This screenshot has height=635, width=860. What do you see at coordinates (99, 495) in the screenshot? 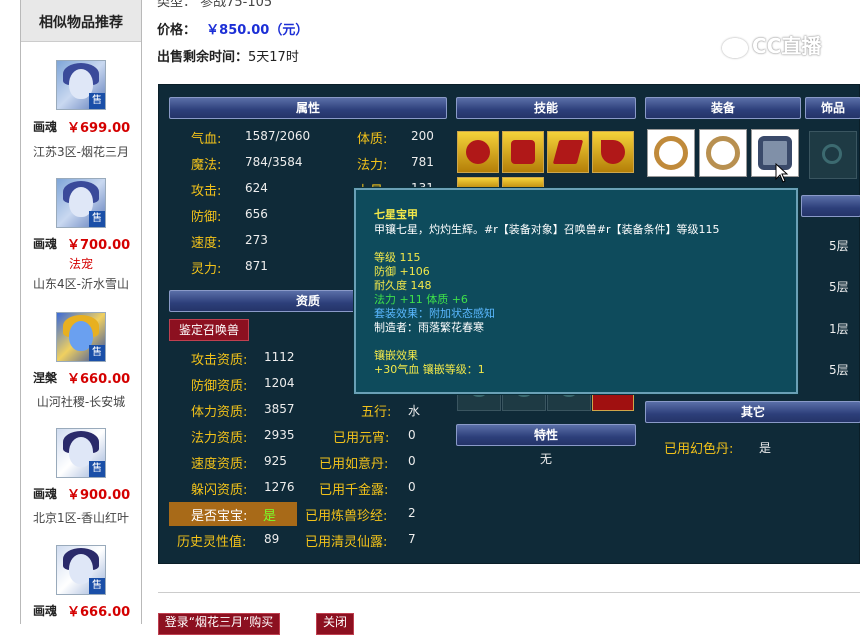
I see `product-price: ￥900.00` at bounding box center [99, 495].